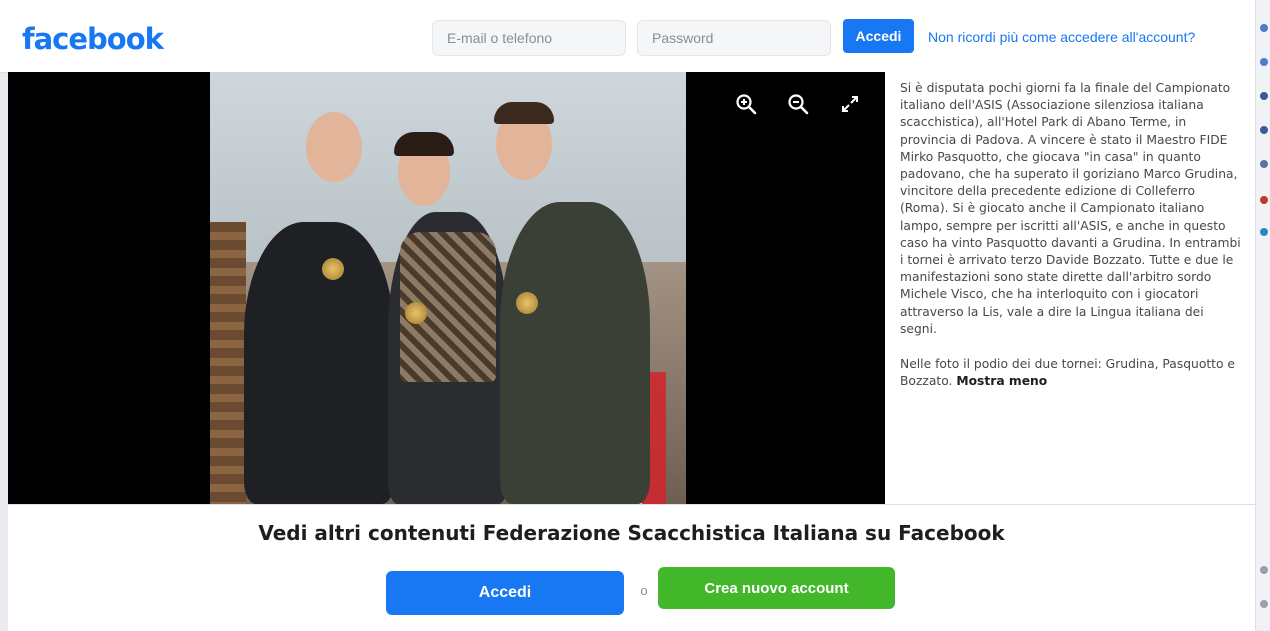 This screenshot has height=631, width=1270. I want to click on facebook-logo: facebook, so click(93, 39).